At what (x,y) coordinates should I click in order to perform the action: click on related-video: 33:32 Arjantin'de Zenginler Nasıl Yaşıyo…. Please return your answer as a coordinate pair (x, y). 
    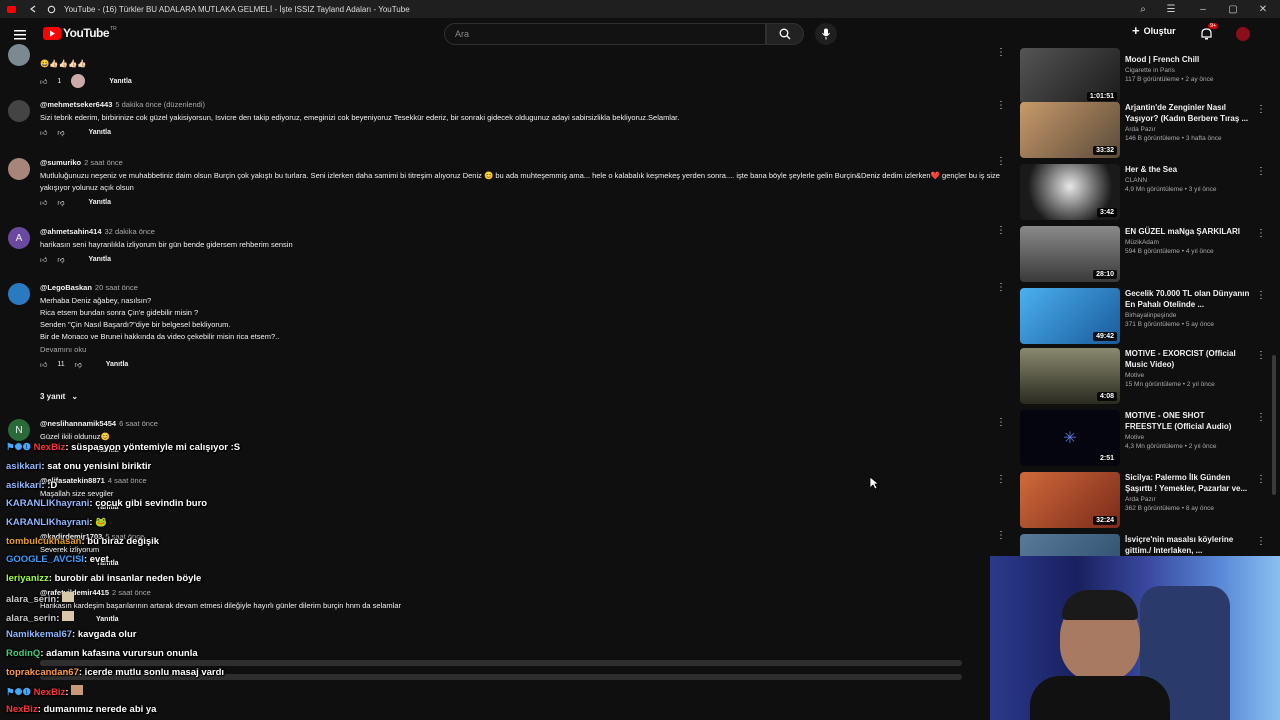
    Looking at the image, I should click on (1145, 130).